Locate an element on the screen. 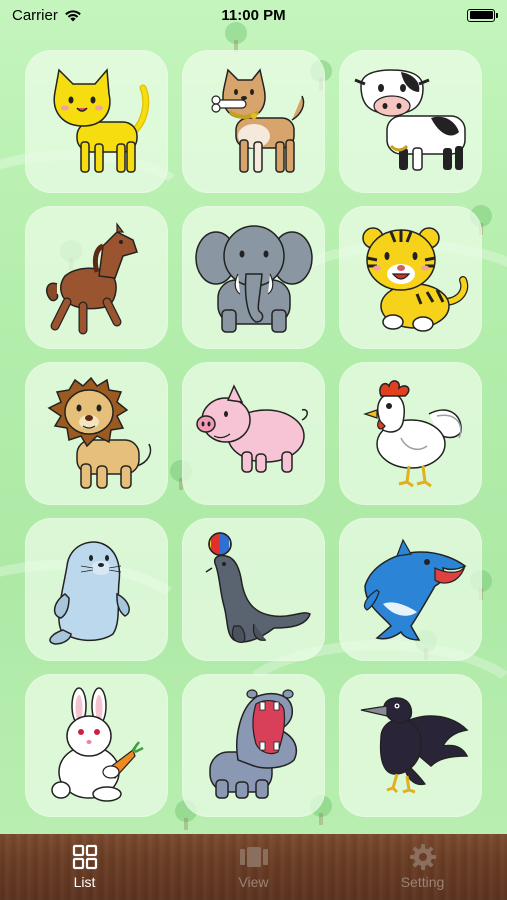  animal-tile-crow is located at coordinates (410, 745).